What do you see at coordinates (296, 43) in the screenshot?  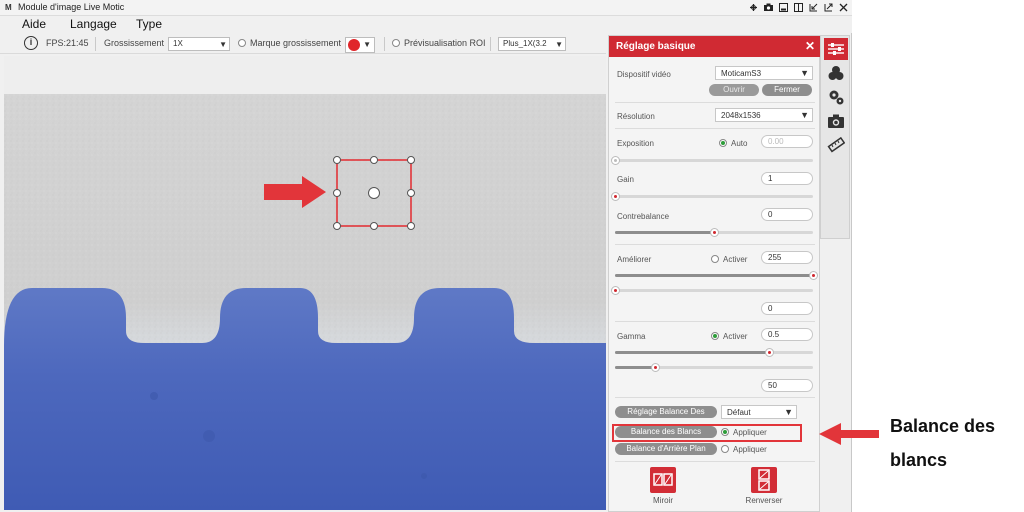 I see `mark-magnification-label: Marque grossissement` at bounding box center [296, 43].